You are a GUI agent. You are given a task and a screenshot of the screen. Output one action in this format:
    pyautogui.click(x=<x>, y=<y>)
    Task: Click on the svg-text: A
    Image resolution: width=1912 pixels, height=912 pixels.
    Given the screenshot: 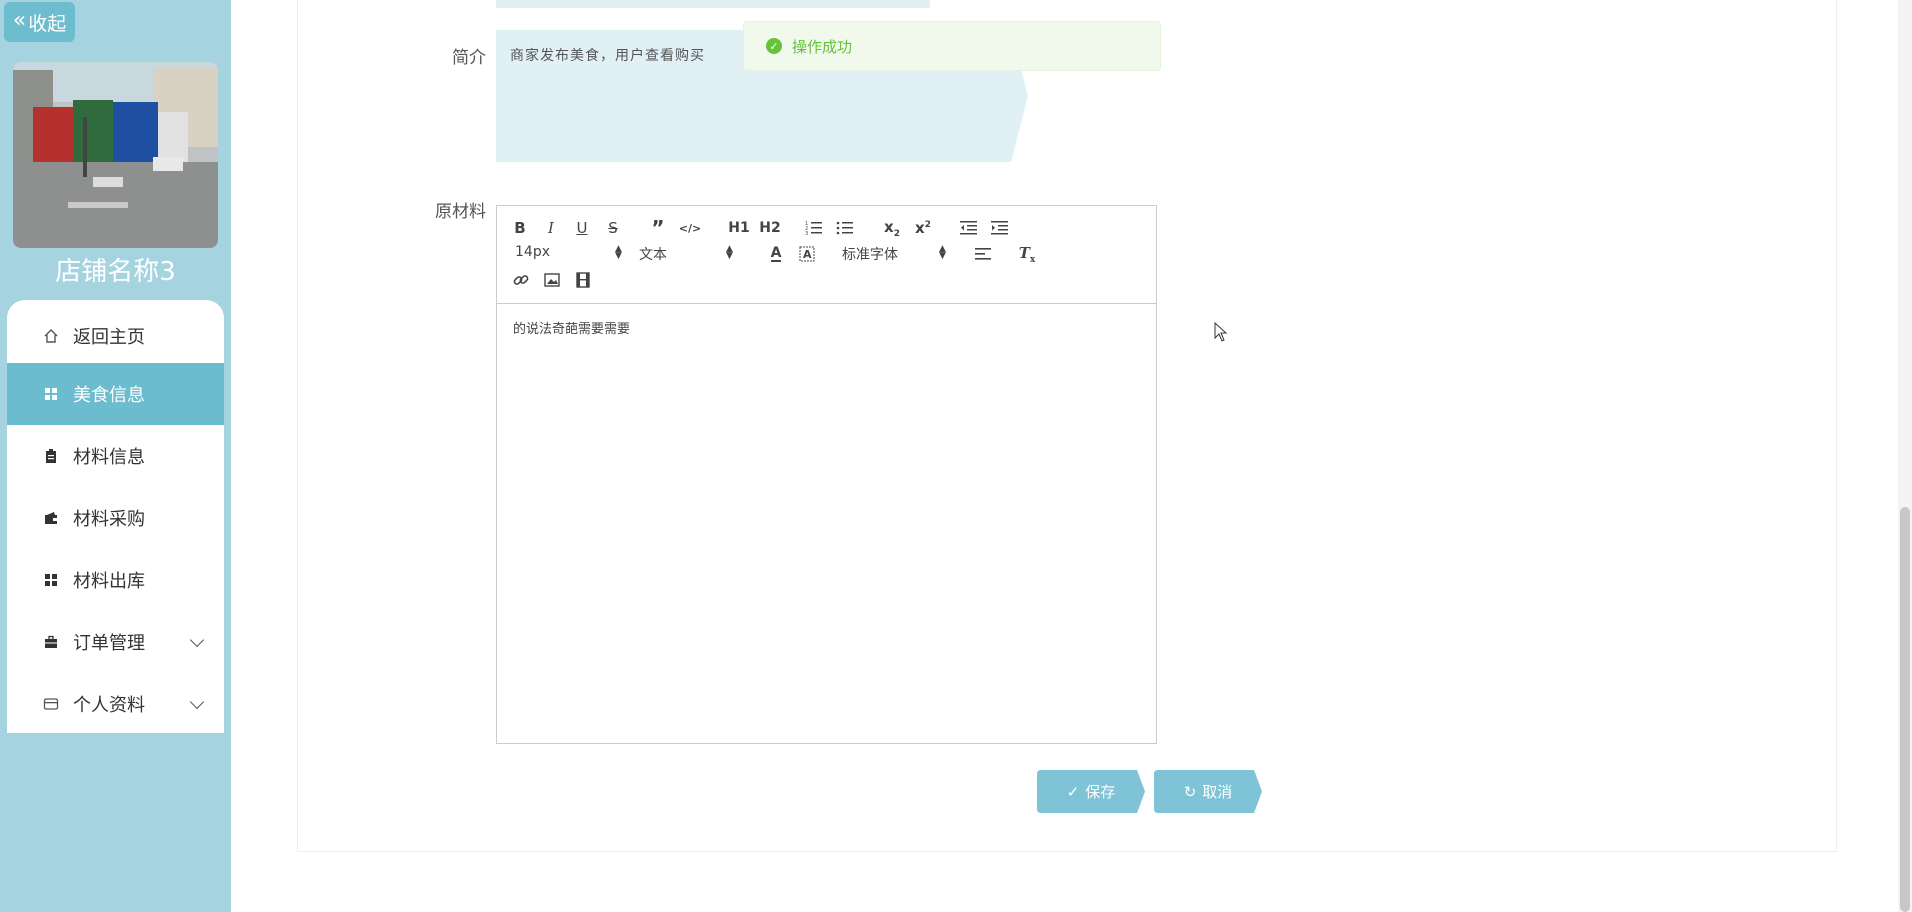 What is the action you would take?
    pyautogui.click(x=807, y=254)
    